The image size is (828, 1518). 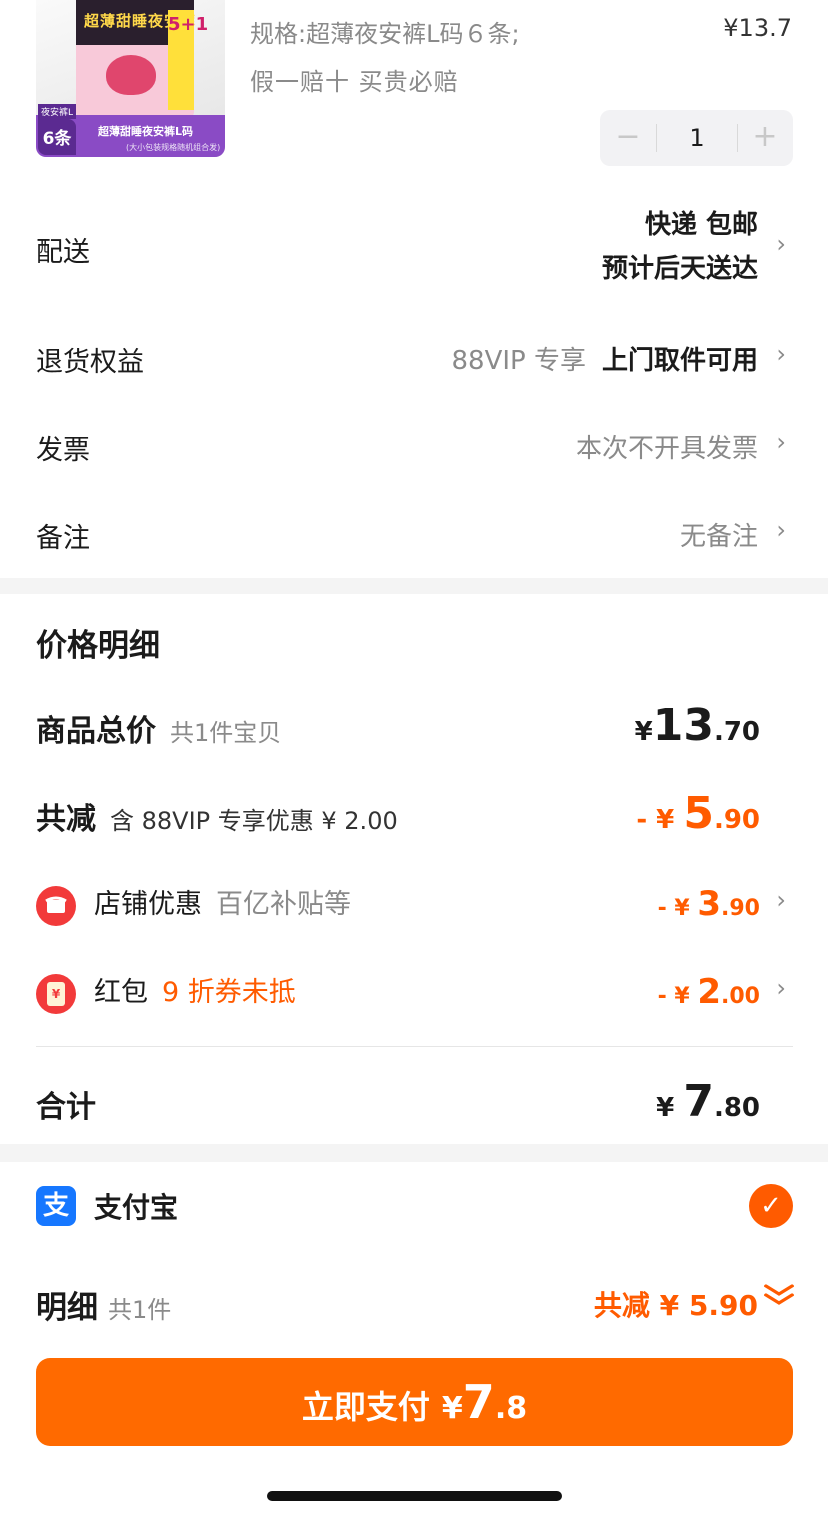 I want to click on payment-method-label: 支付宝, so click(x=136, y=1207).